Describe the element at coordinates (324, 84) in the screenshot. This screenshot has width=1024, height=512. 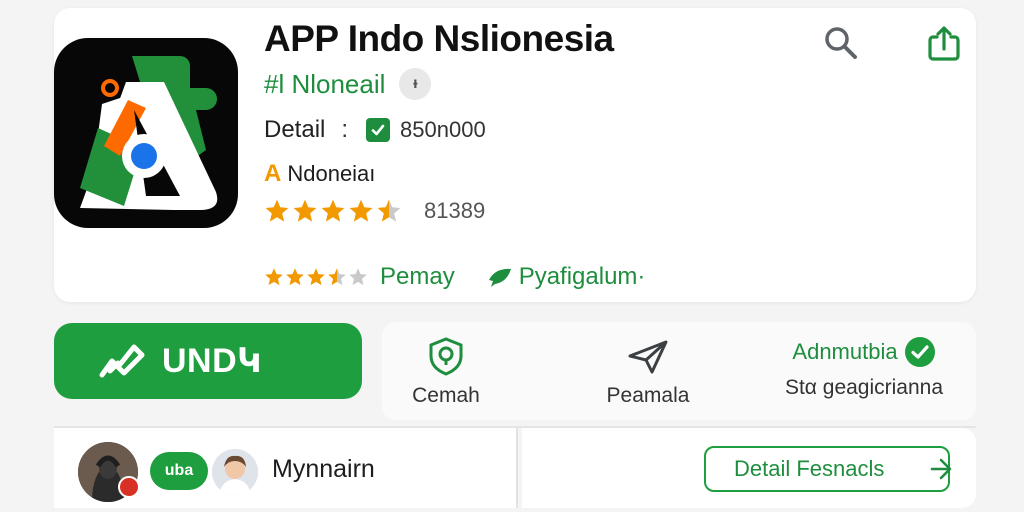
I see `developer-link: #l Nloneail` at that location.